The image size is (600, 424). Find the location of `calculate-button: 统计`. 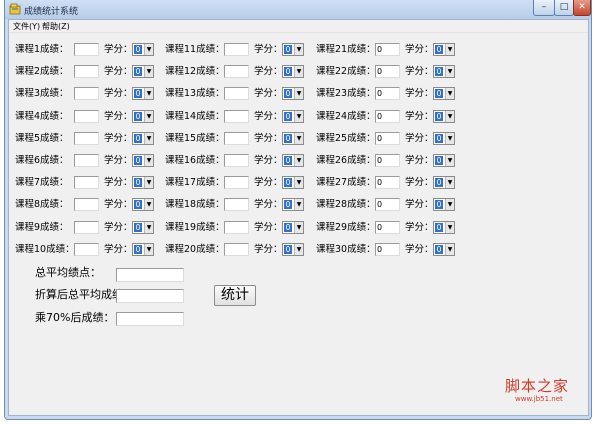

calculate-button: 统计 is located at coordinates (235, 295).